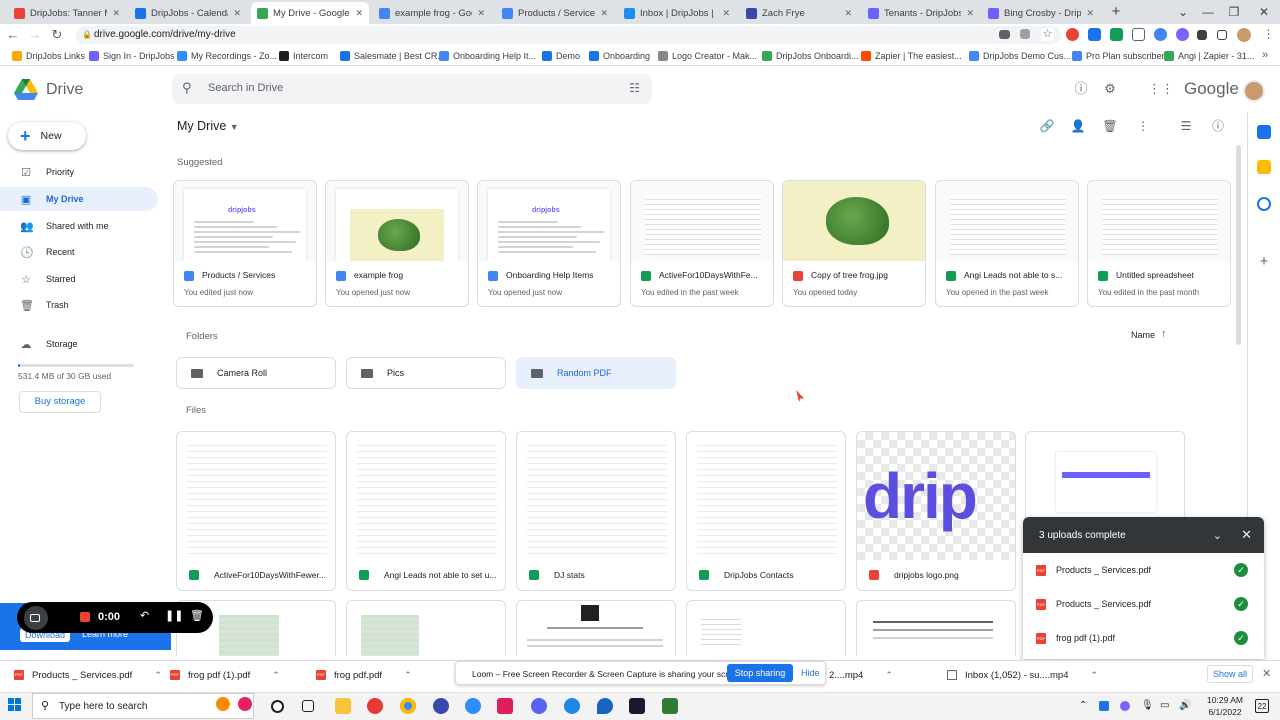 This screenshot has height=720, width=1280. What do you see at coordinates (310, 13) in the screenshot?
I see `tab-2: My Drive - Google Dri ✕` at bounding box center [310, 13].